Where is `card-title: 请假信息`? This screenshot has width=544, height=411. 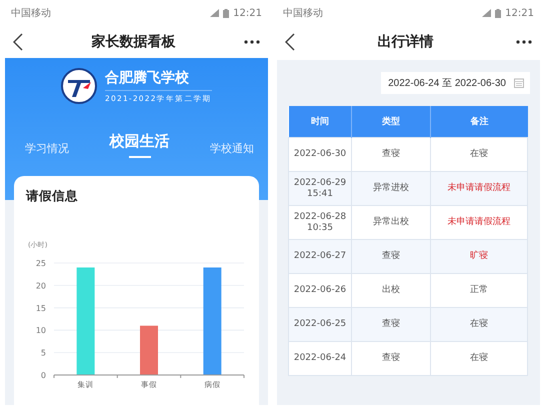
card-title: 请假信息 is located at coordinates (52, 196).